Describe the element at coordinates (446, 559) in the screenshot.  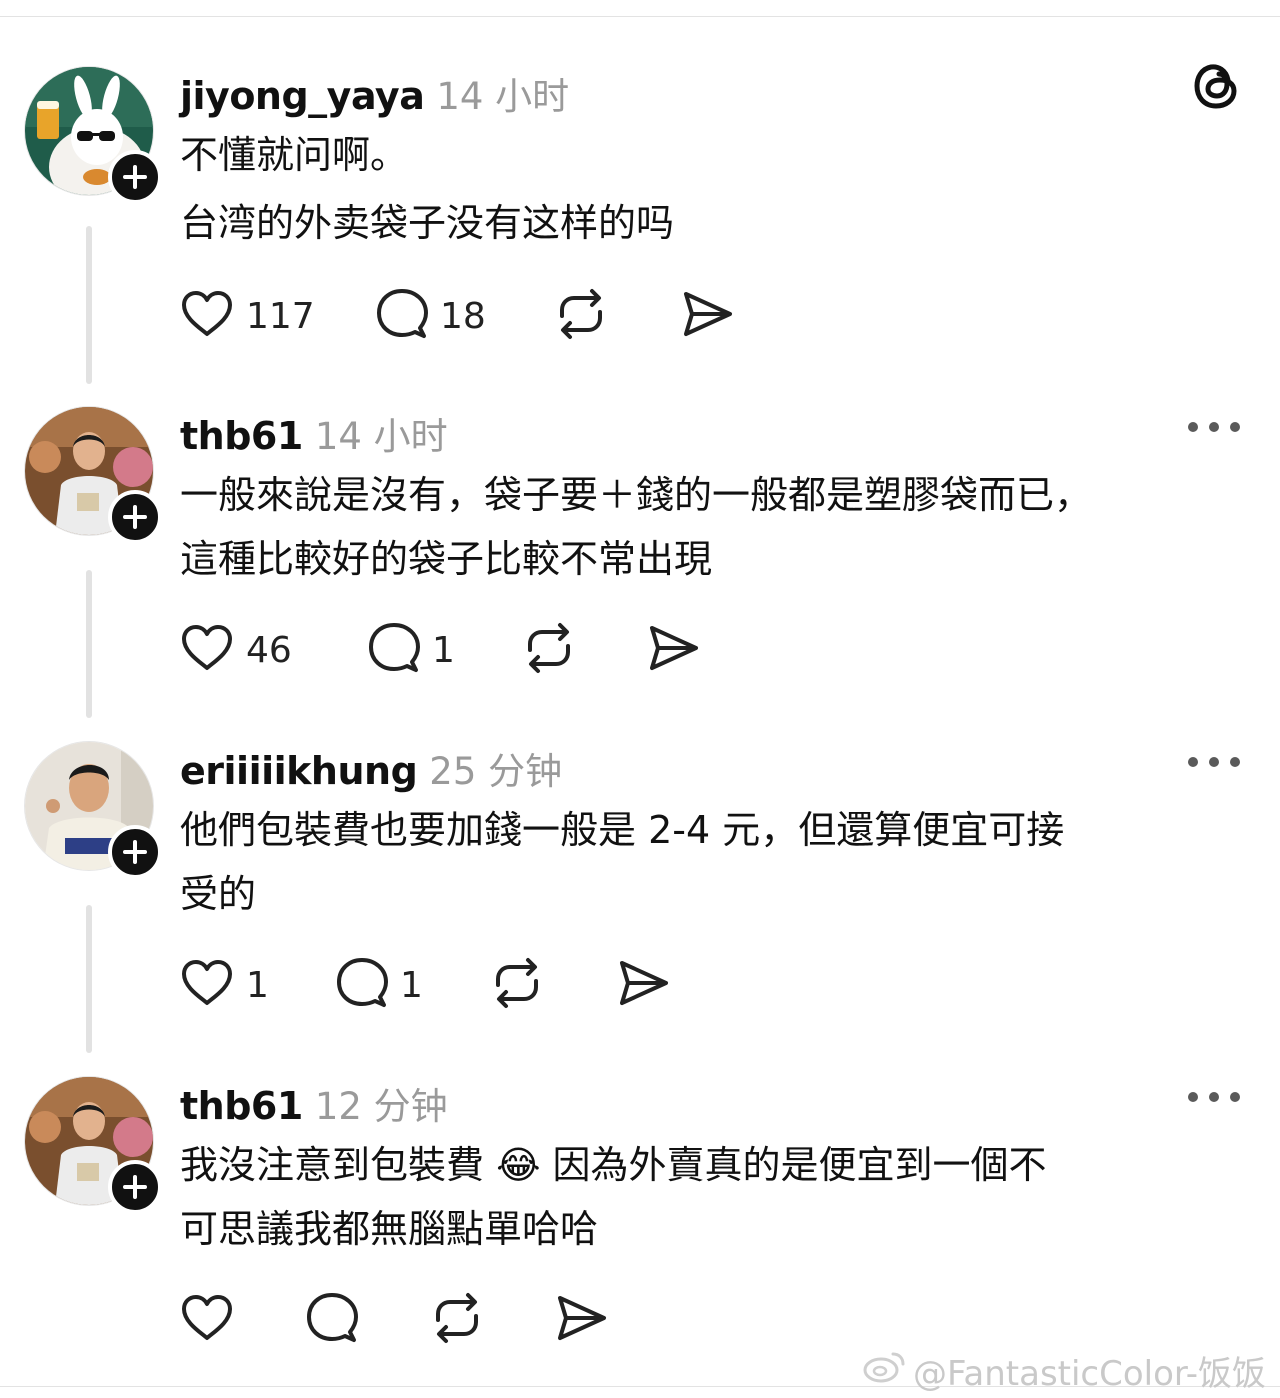
I see `post-text-line: 這種比較好的袋子比較不常出現` at that location.